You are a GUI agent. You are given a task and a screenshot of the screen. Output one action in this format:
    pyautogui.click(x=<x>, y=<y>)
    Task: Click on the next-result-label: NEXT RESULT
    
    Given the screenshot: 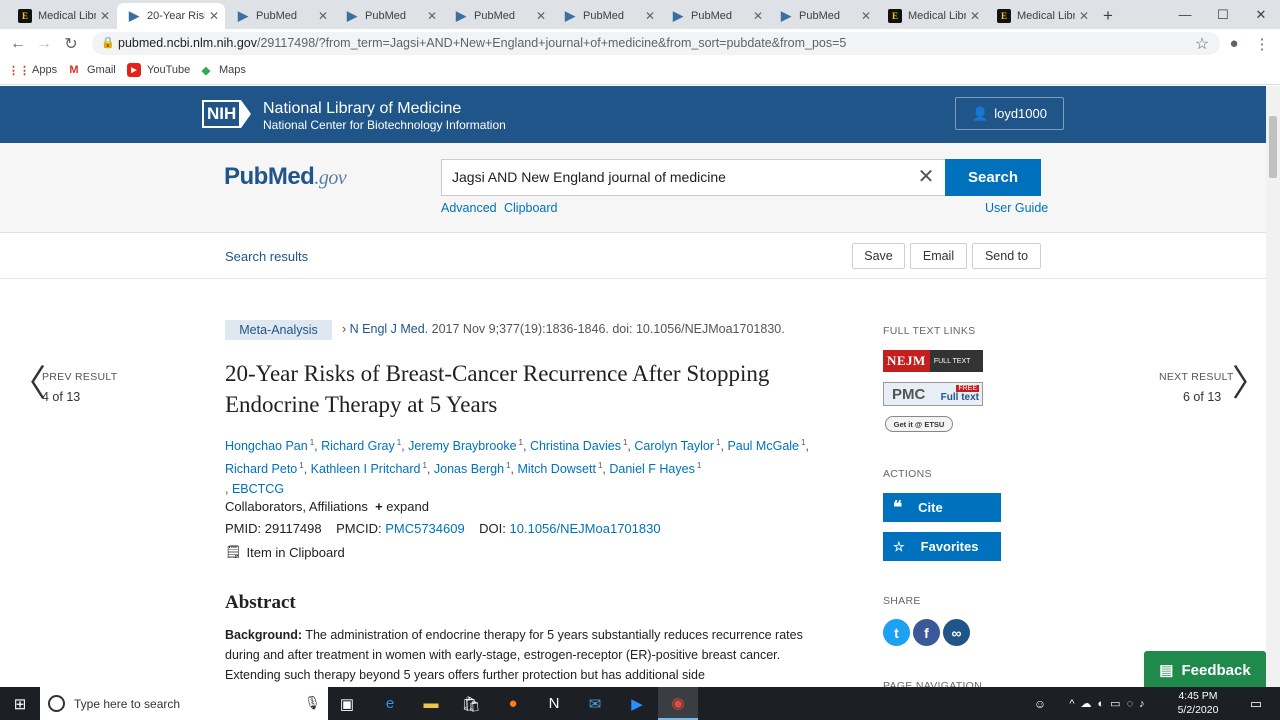 What is the action you would take?
    pyautogui.click(x=1196, y=377)
    